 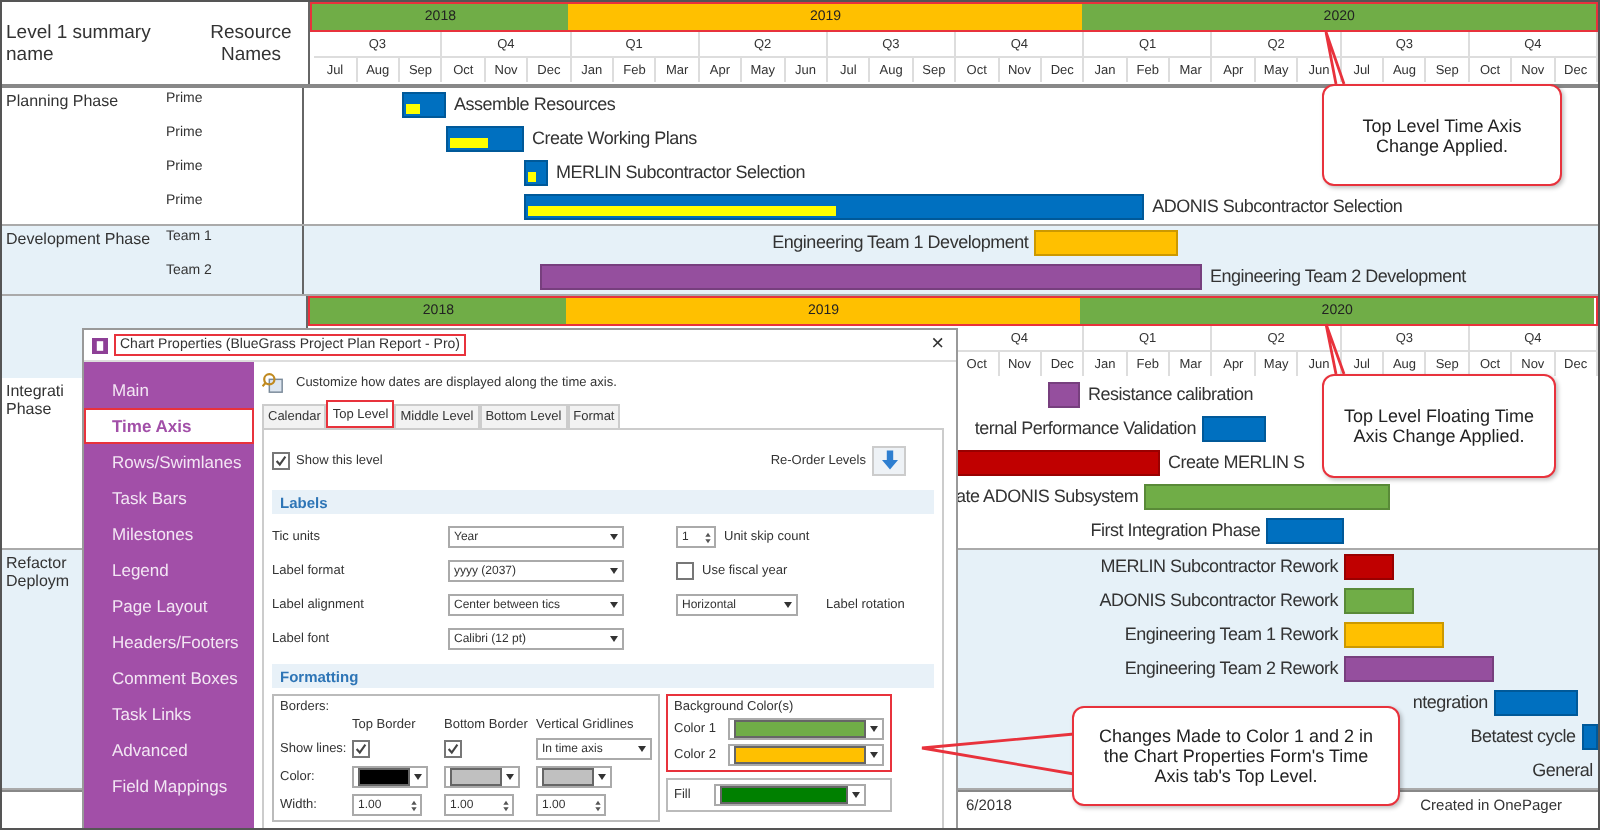 What do you see at coordinates (1236, 463) in the screenshot?
I see `task-label: Create MERLIN S` at bounding box center [1236, 463].